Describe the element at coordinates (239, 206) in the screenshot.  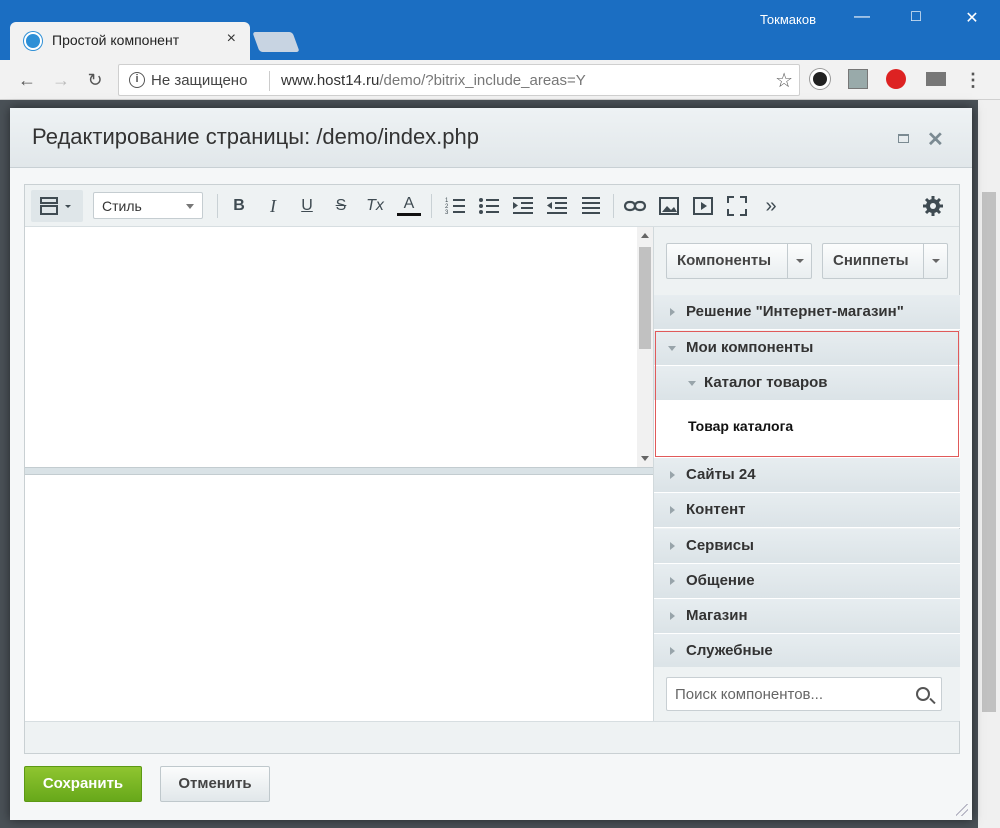
I see `bold-button: B` at that location.